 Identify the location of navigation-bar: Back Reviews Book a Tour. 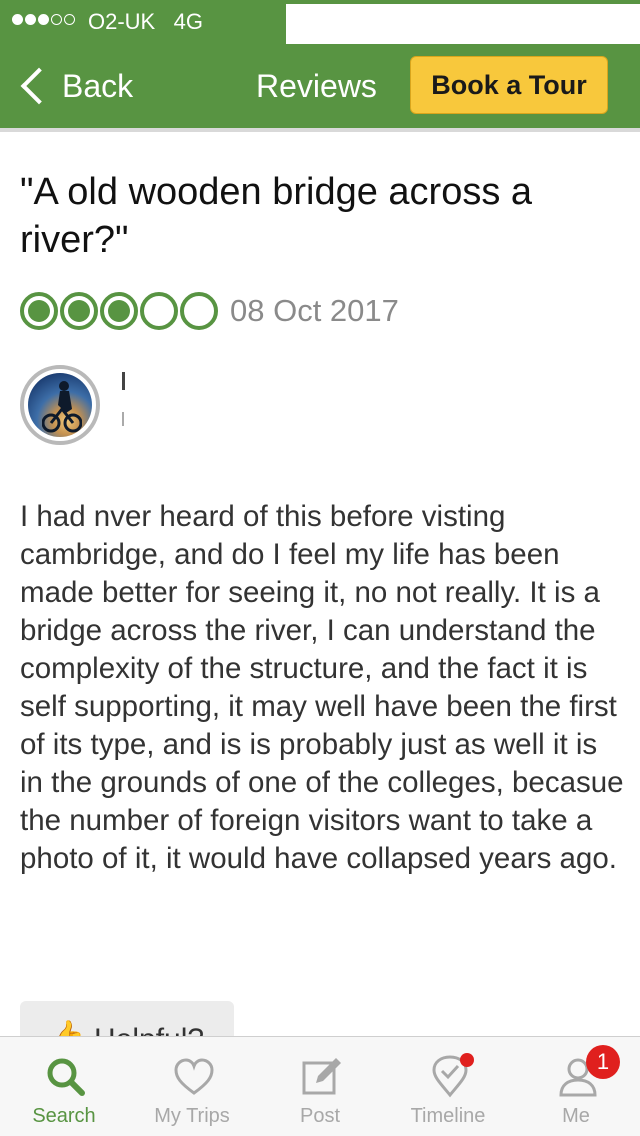
(320, 86).